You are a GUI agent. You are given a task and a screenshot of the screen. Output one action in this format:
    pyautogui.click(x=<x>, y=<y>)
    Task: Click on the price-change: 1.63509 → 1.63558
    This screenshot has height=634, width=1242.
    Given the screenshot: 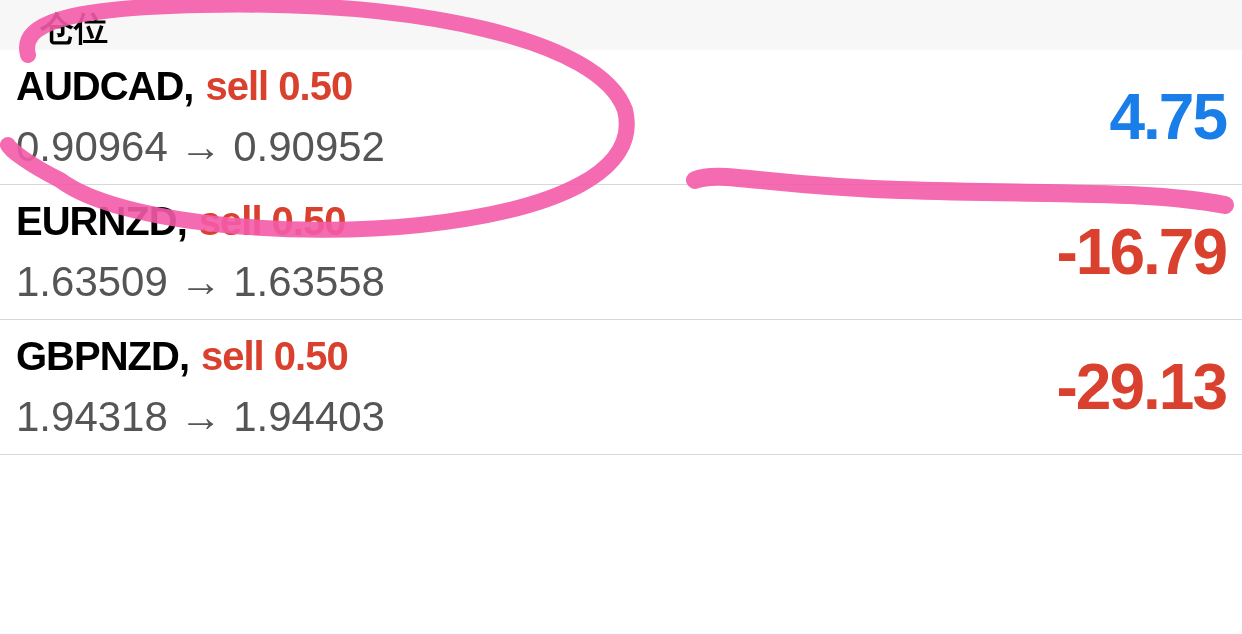 What is the action you would take?
    pyautogui.click(x=200, y=281)
    